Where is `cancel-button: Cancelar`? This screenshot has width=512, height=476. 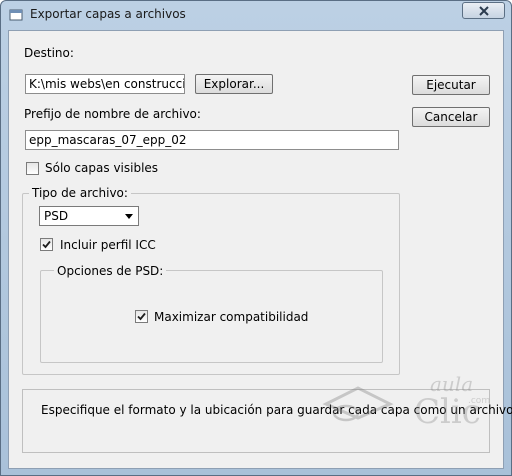
cancel-button: Cancelar is located at coordinates (451, 117).